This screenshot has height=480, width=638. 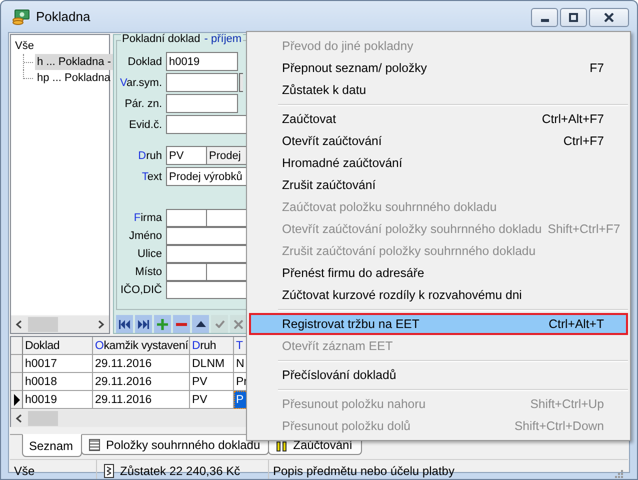 I want to click on column-header: Doklad, so click(x=58, y=346).